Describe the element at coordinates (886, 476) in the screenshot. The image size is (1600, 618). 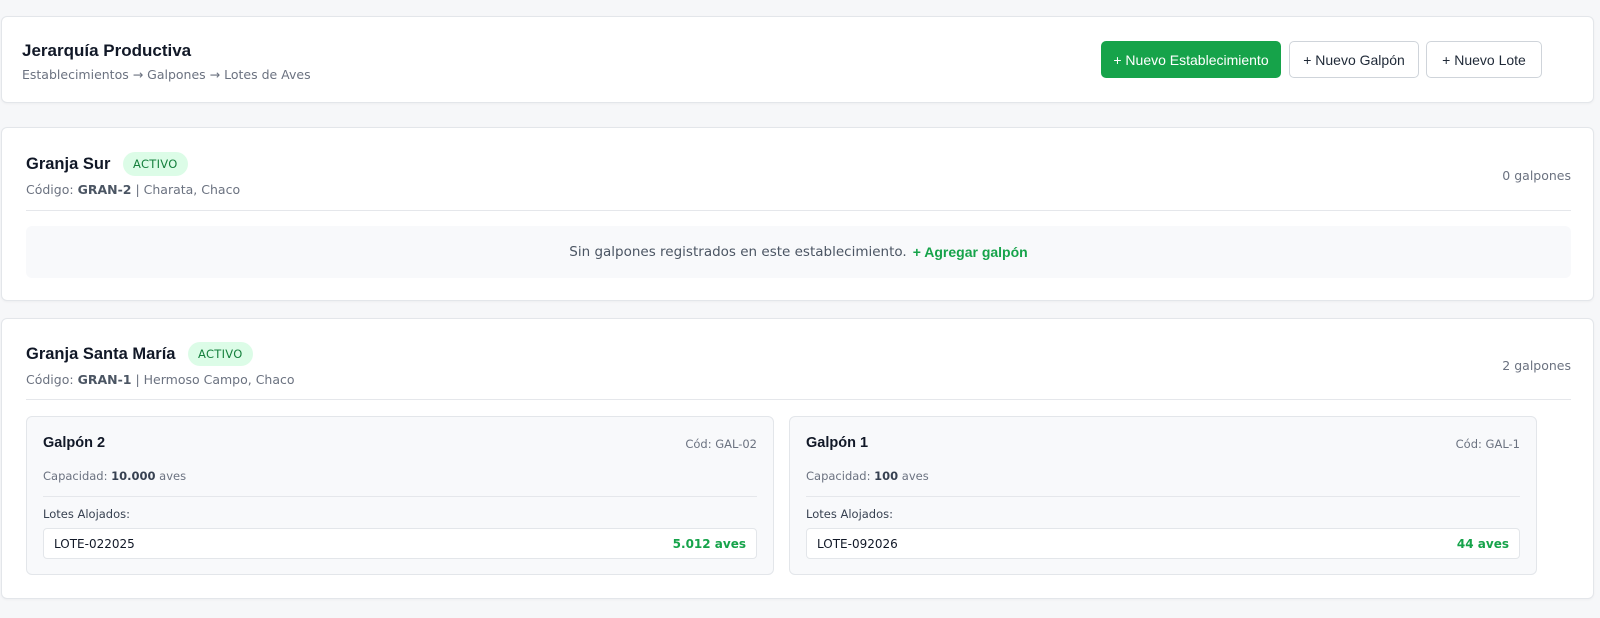
I see `capacity-value: 100` at that location.